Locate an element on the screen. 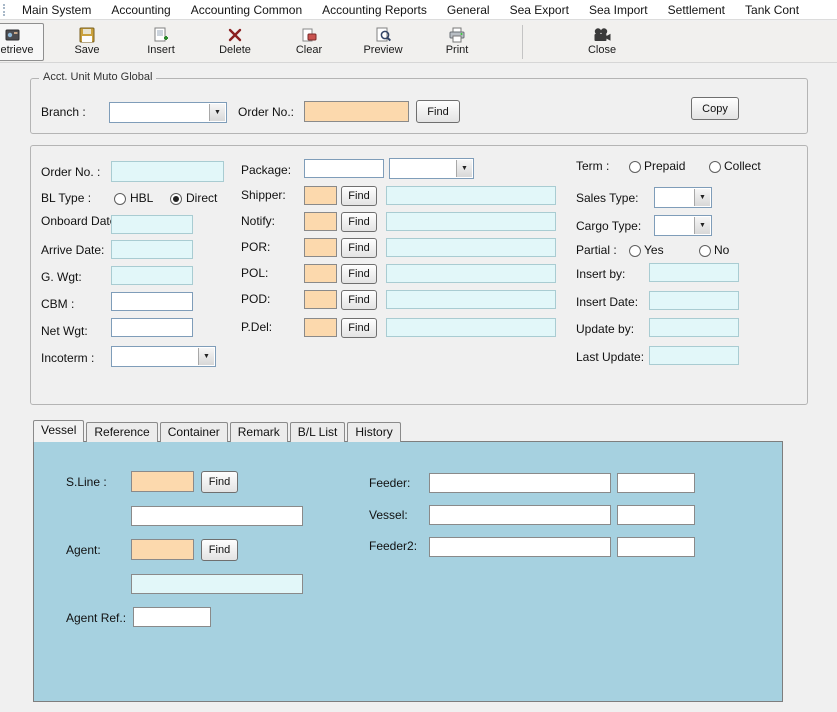 The height and width of the screenshot is (712, 837). notify-find-button: Find is located at coordinates (359, 222).